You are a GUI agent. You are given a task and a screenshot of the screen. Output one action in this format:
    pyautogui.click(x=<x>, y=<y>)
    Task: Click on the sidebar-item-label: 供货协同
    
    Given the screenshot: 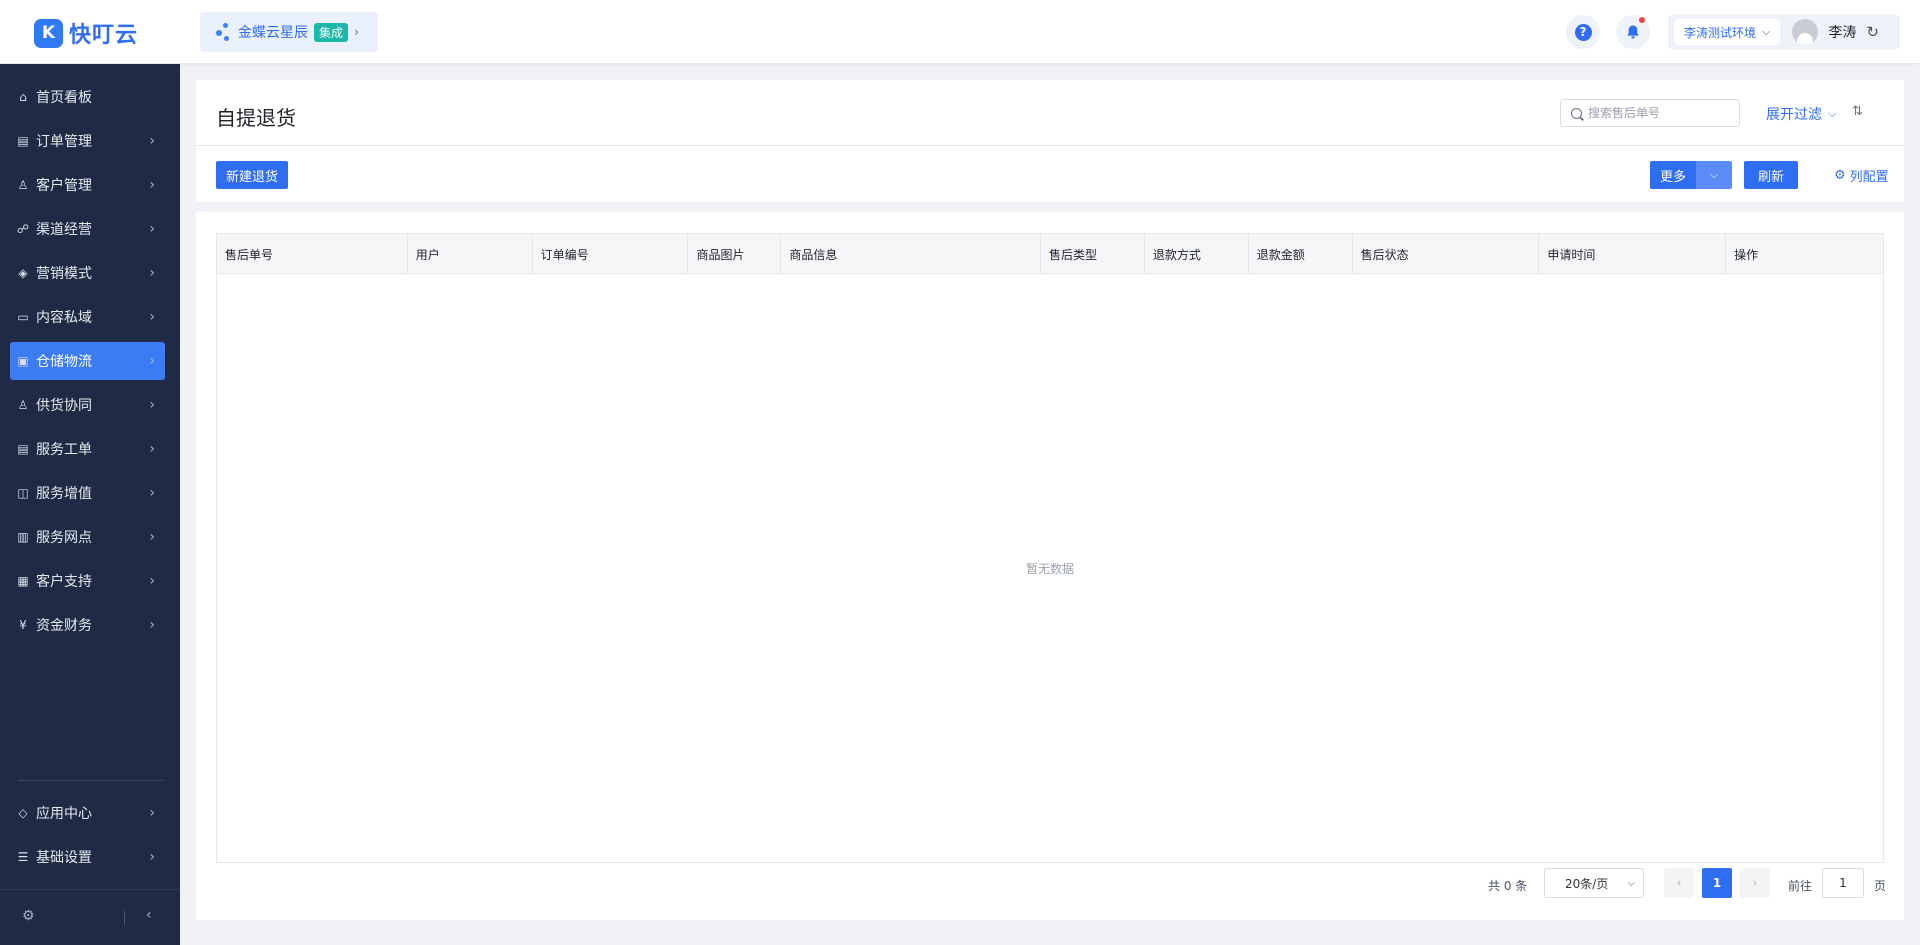 What is the action you would take?
    pyautogui.click(x=64, y=406)
    